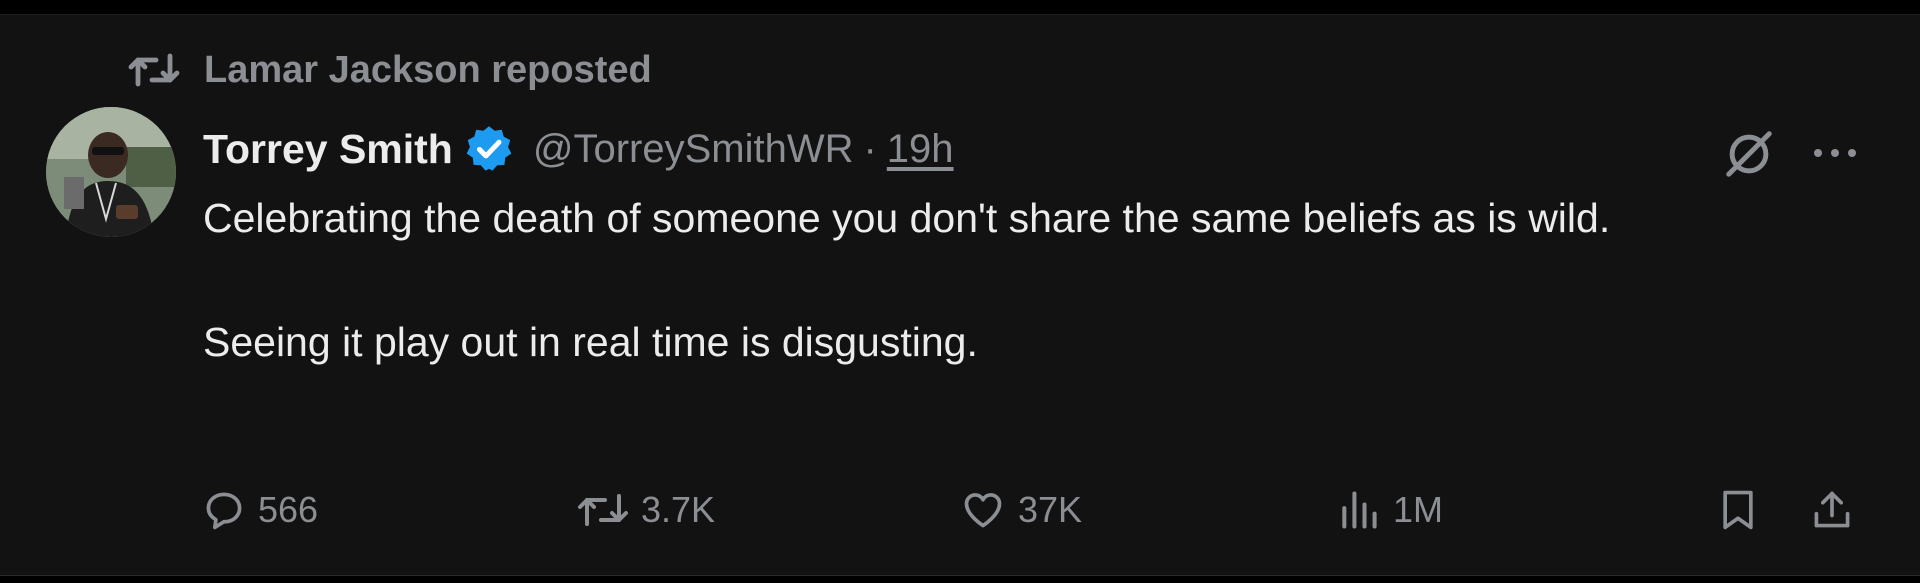 The height and width of the screenshot is (583, 1920). I want to click on heart-icon, so click(983, 510).